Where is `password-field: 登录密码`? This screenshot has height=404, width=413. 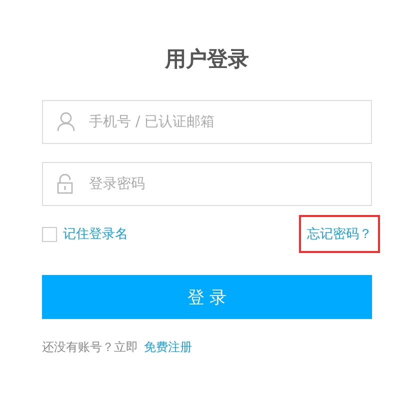 password-field: 登录密码 is located at coordinates (207, 184).